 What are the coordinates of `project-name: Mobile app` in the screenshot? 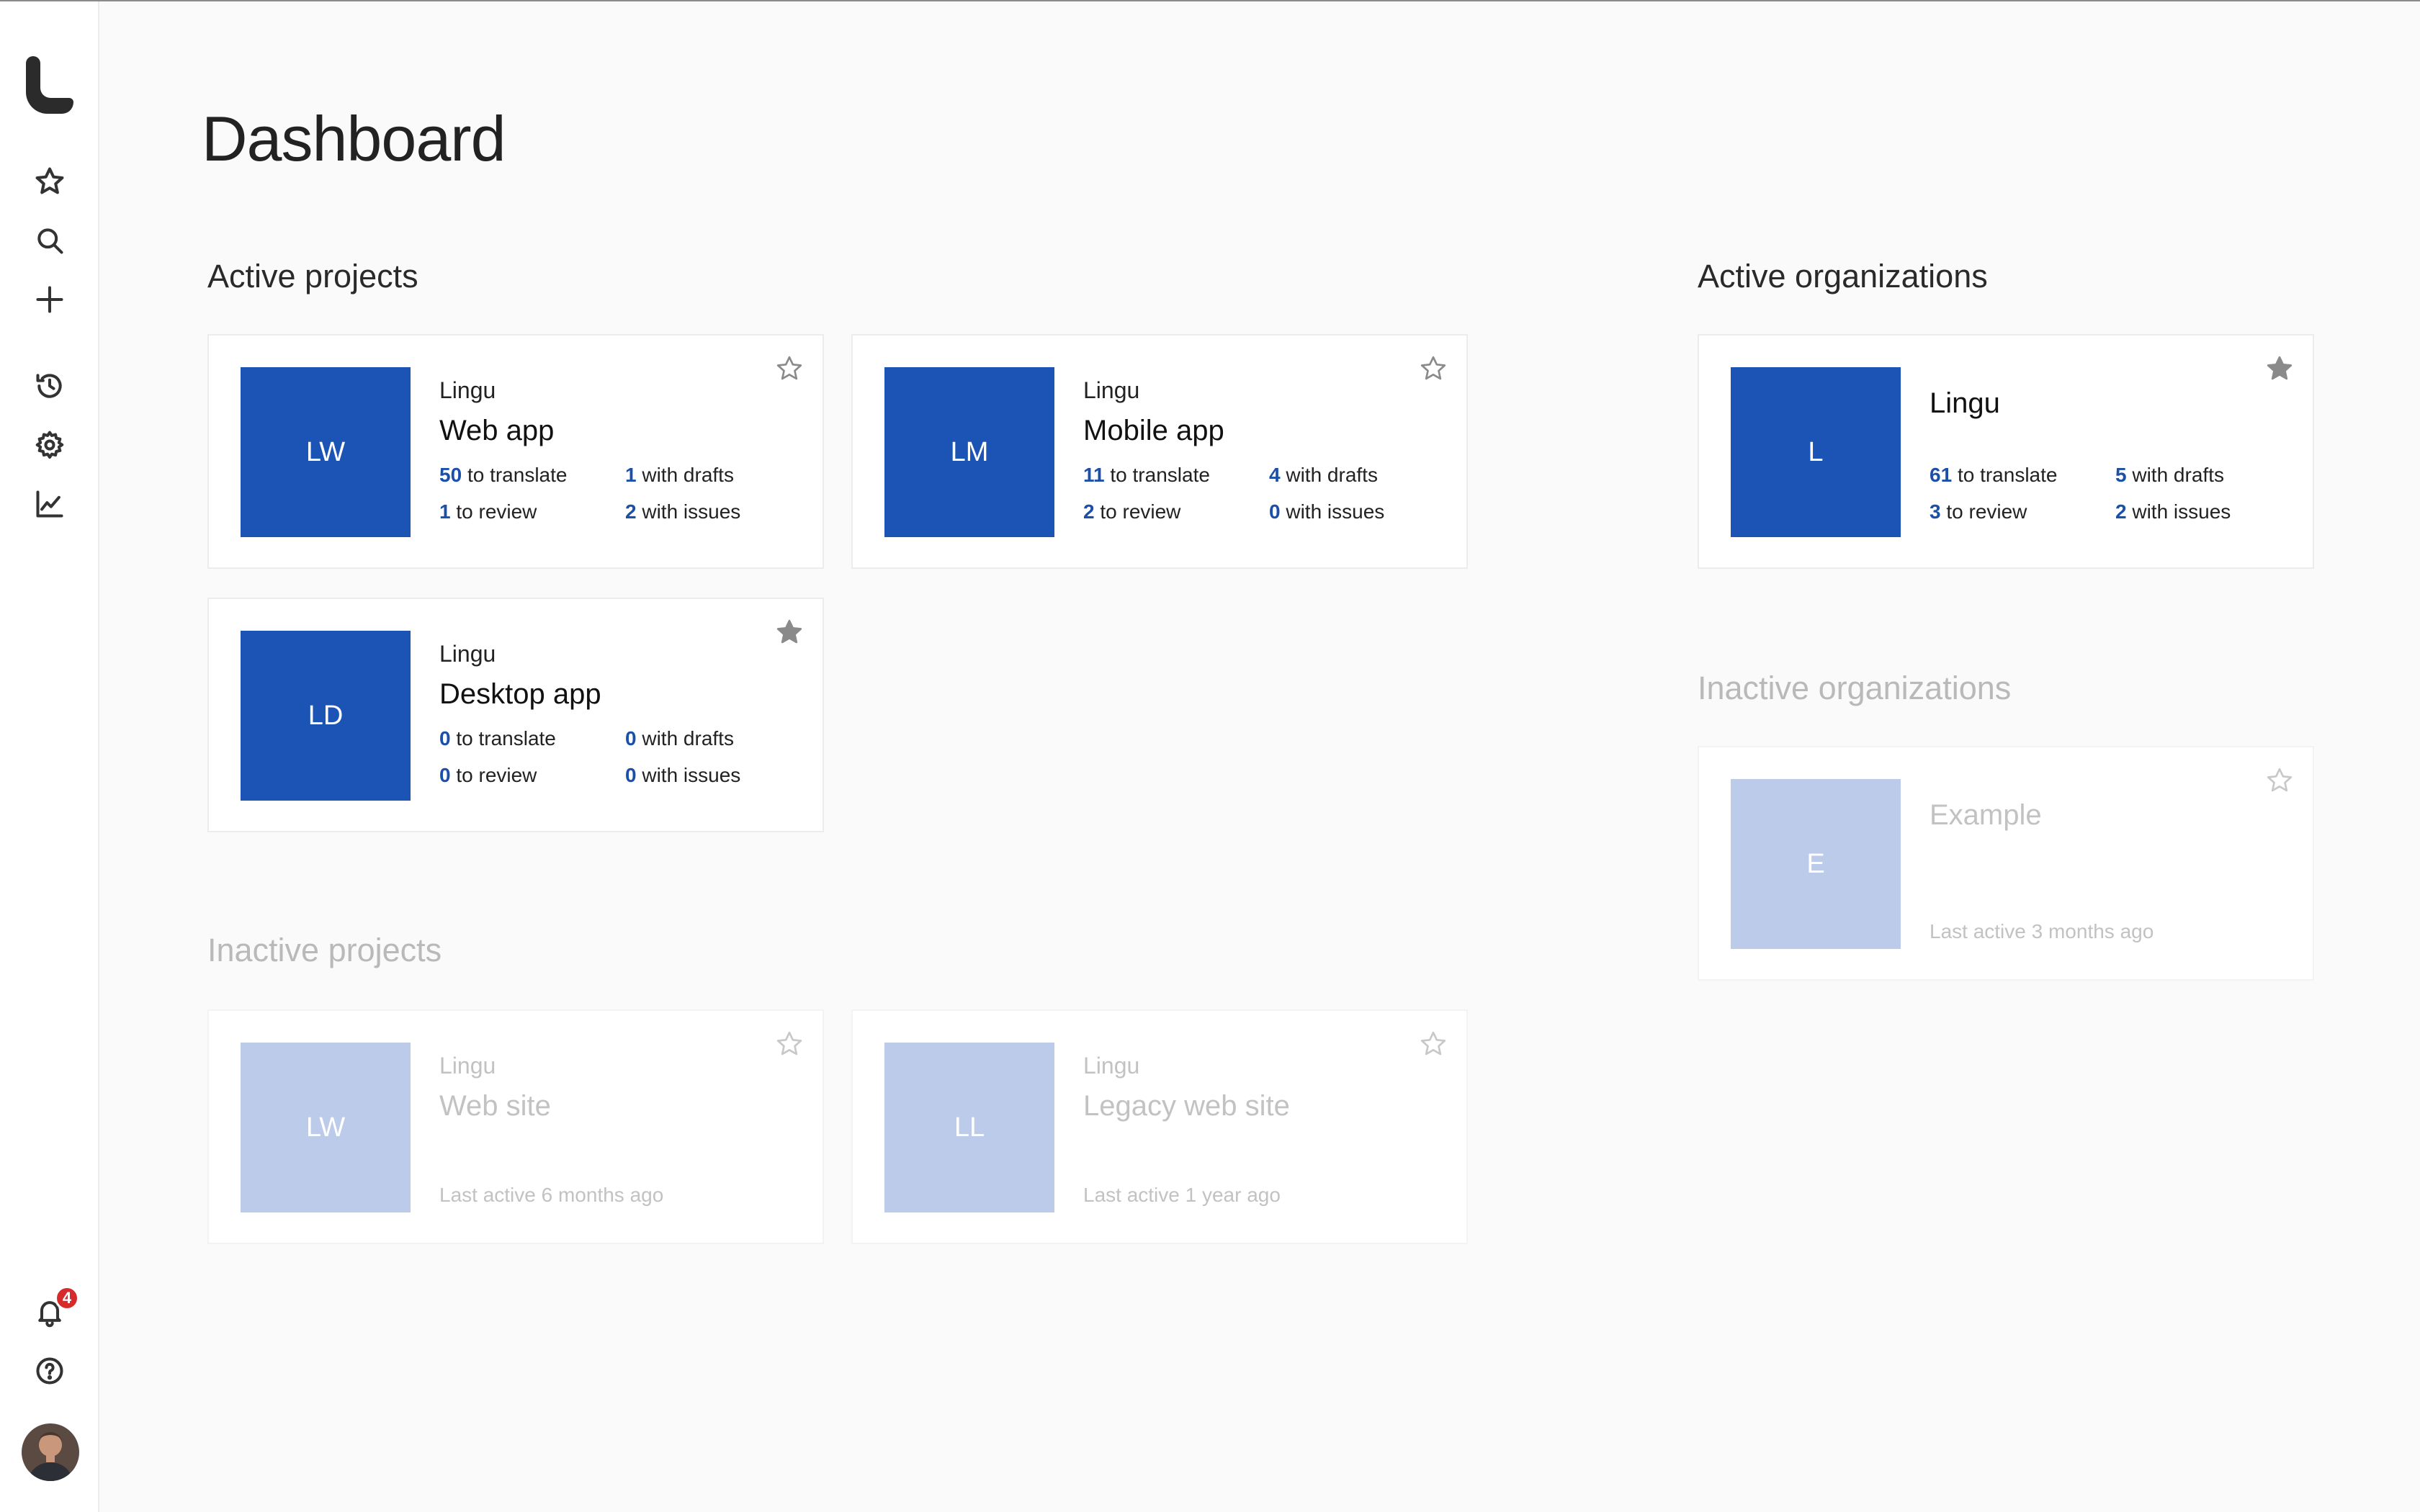 It's located at (1153, 430).